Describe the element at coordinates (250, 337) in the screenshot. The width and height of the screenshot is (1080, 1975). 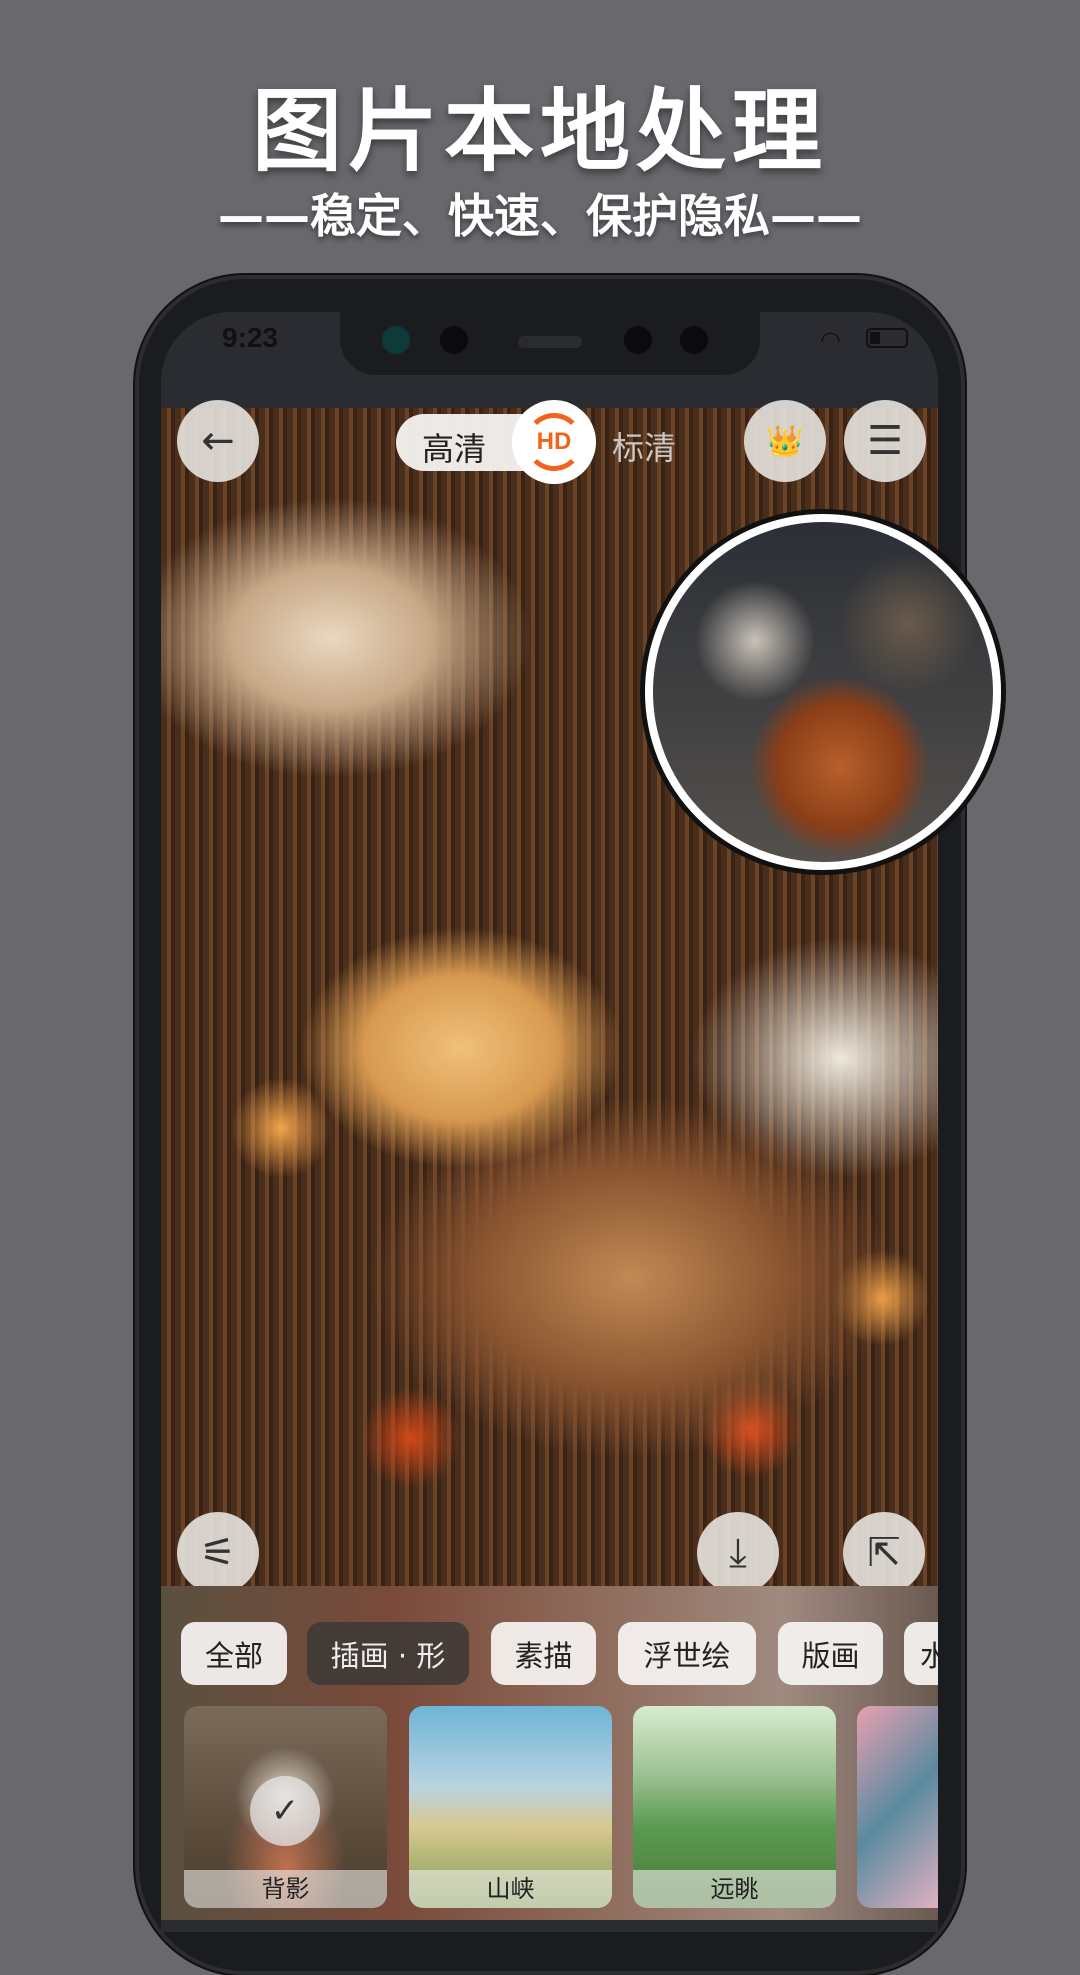
I see `status-time: 9:23` at that location.